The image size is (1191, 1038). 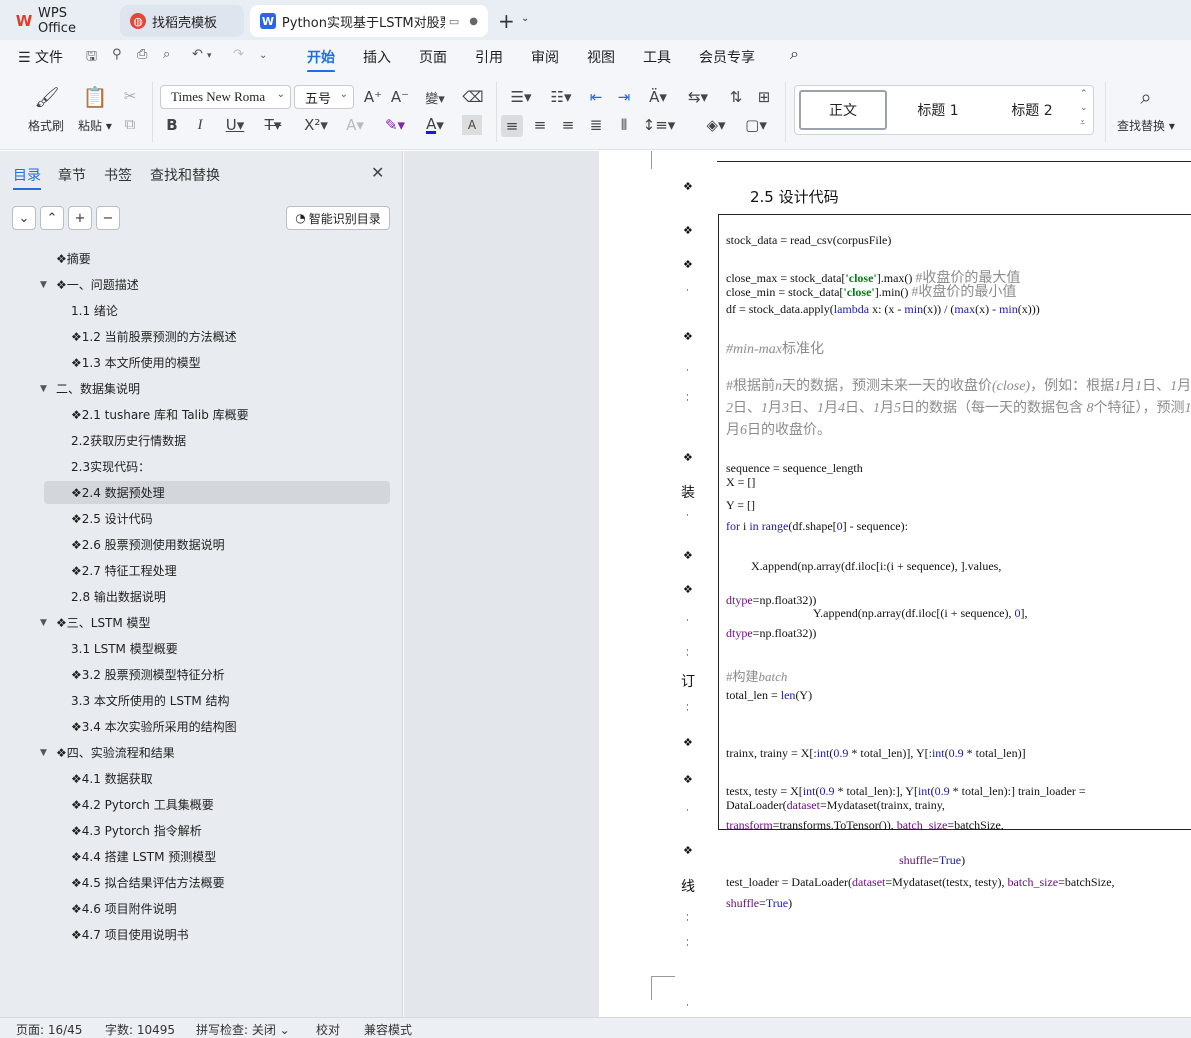 I want to click on toc-item: ❖4.3 Pytorch 指令解析, so click(x=136, y=831).